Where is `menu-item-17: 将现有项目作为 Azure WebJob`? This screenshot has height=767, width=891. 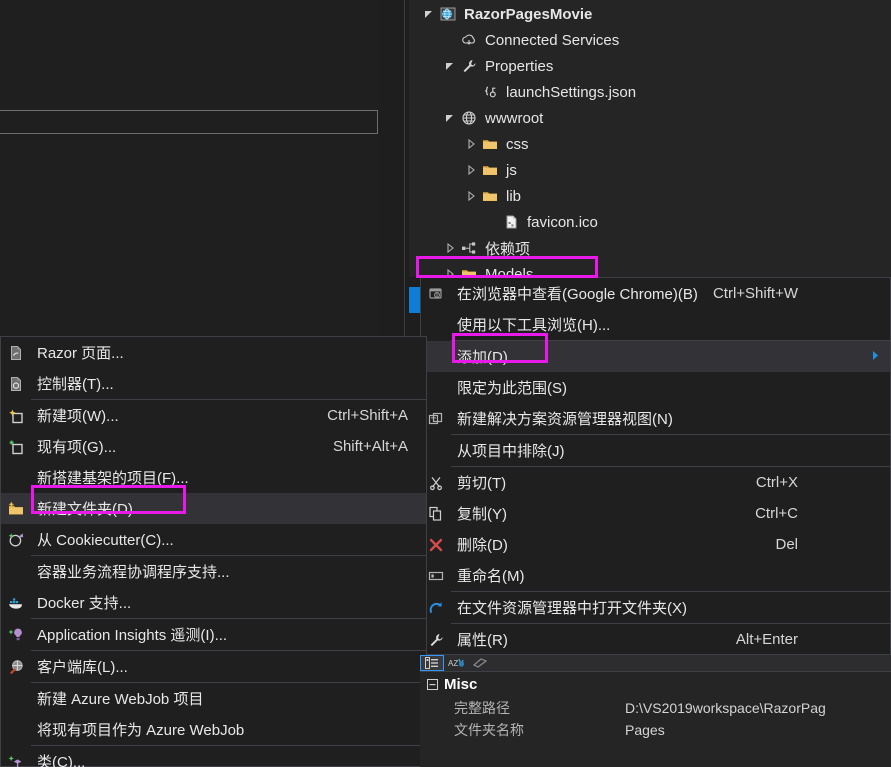 menu-item-17: 将现有项目作为 Azure WebJob is located at coordinates (213, 729).